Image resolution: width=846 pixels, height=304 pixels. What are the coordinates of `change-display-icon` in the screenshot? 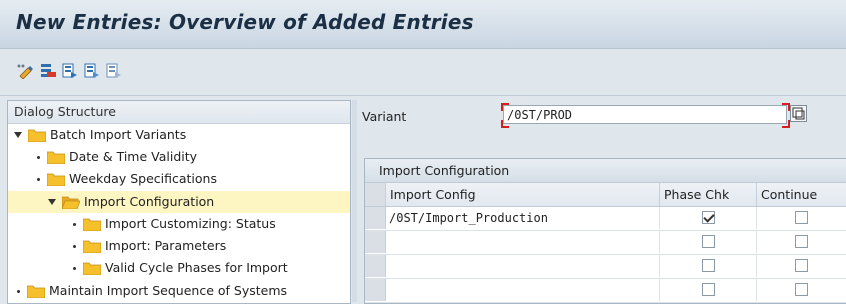 It's located at (24, 71).